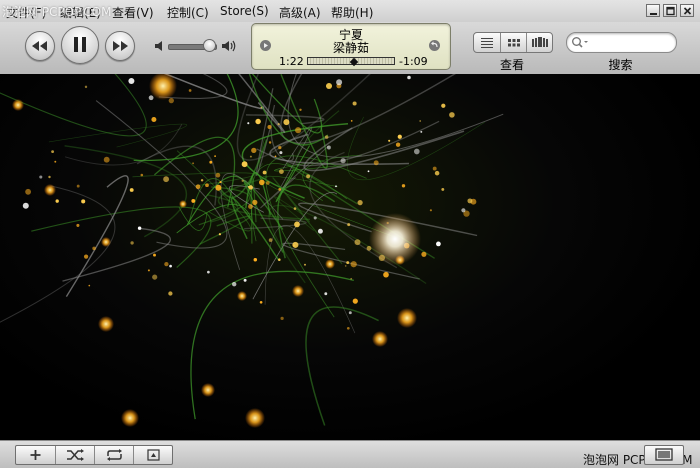 Image resolution: width=700 pixels, height=468 pixels. I want to click on pause-button, so click(80, 45).